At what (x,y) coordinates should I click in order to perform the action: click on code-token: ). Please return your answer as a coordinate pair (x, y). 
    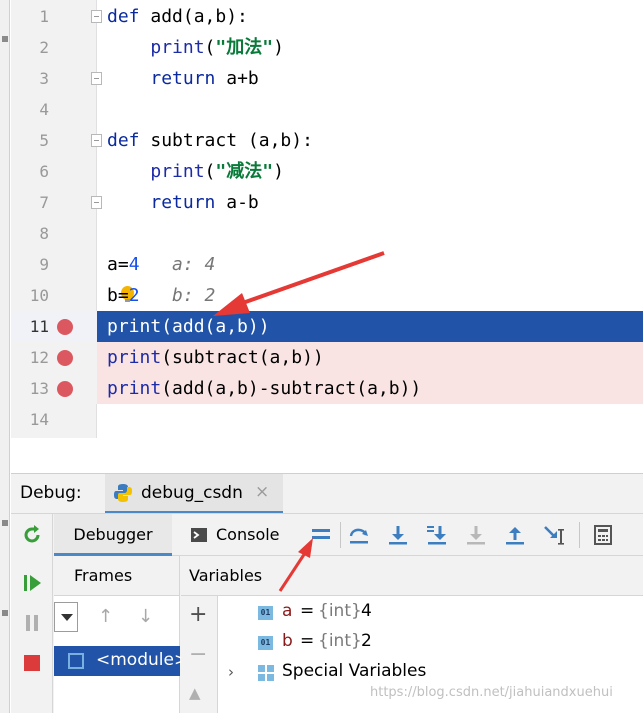
    Looking at the image, I should click on (278, 171).